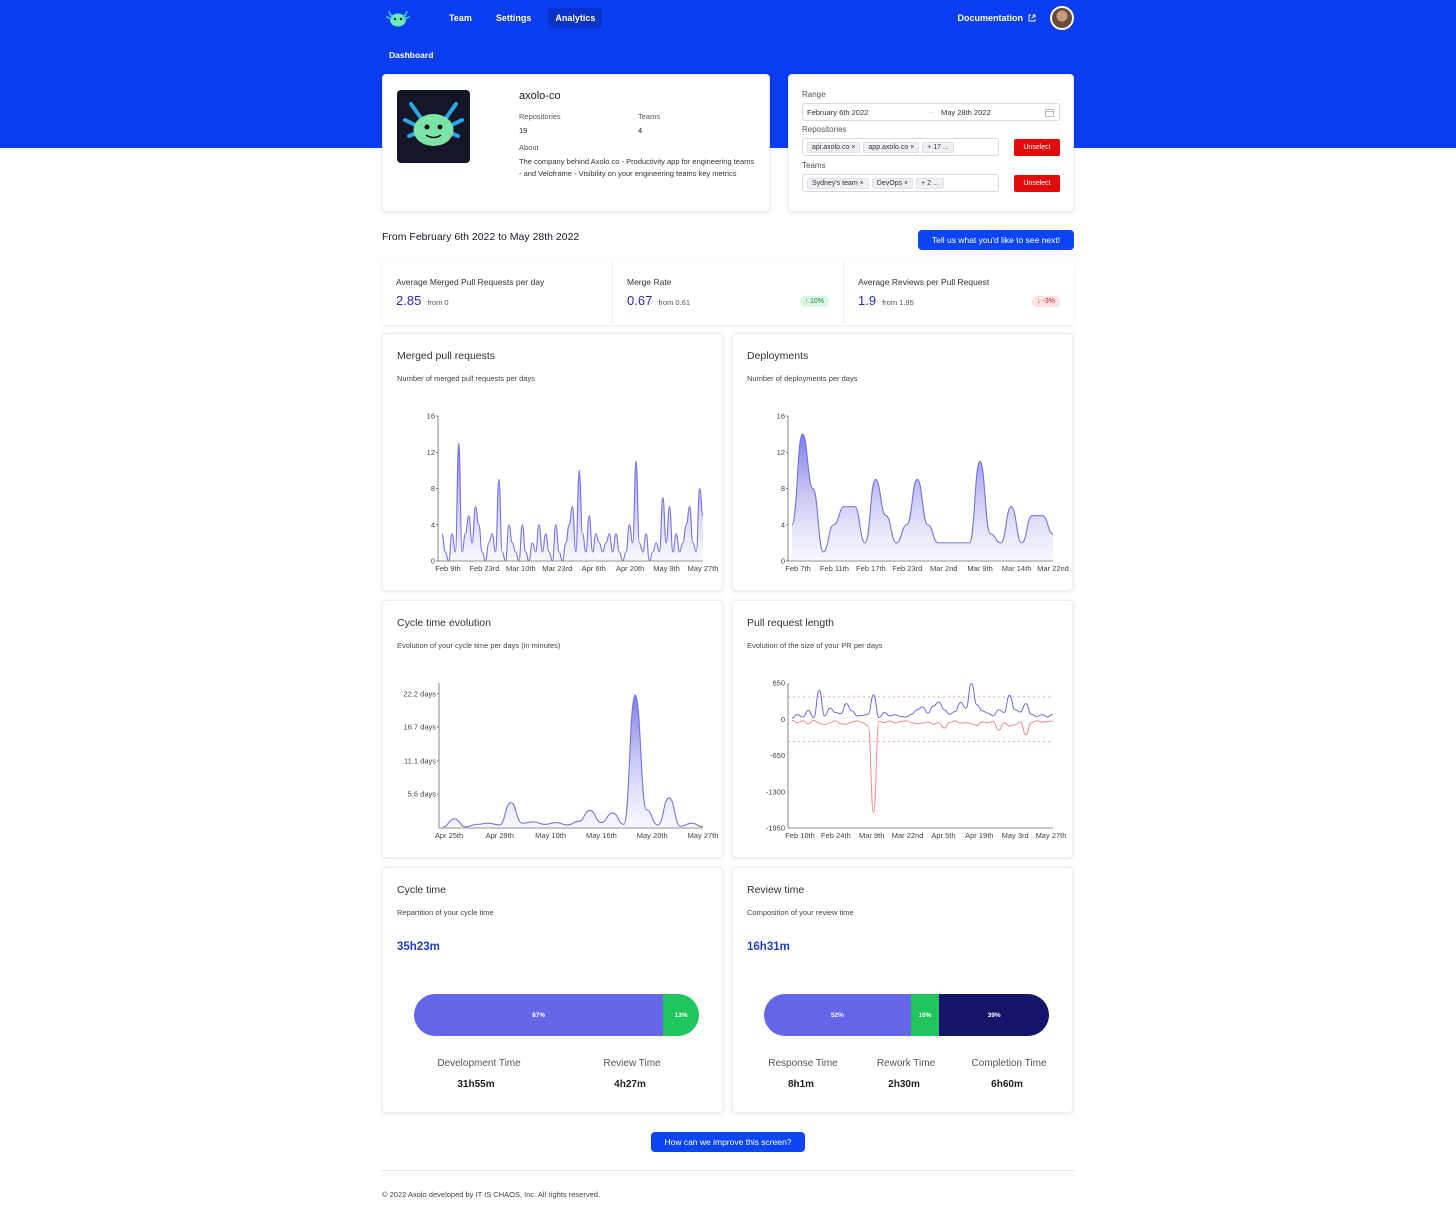 The width and height of the screenshot is (1456, 1218). I want to click on stat-value-row: 0.67from 0.61, so click(658, 300).